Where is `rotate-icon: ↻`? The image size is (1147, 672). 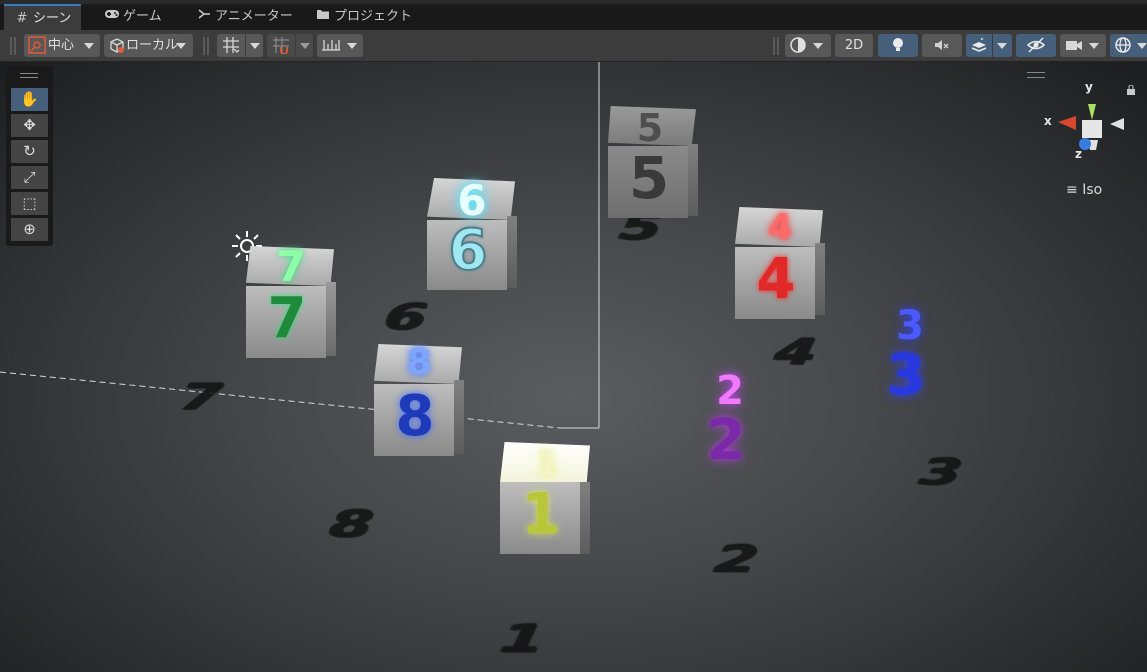
rotate-icon: ↻ is located at coordinates (29, 151).